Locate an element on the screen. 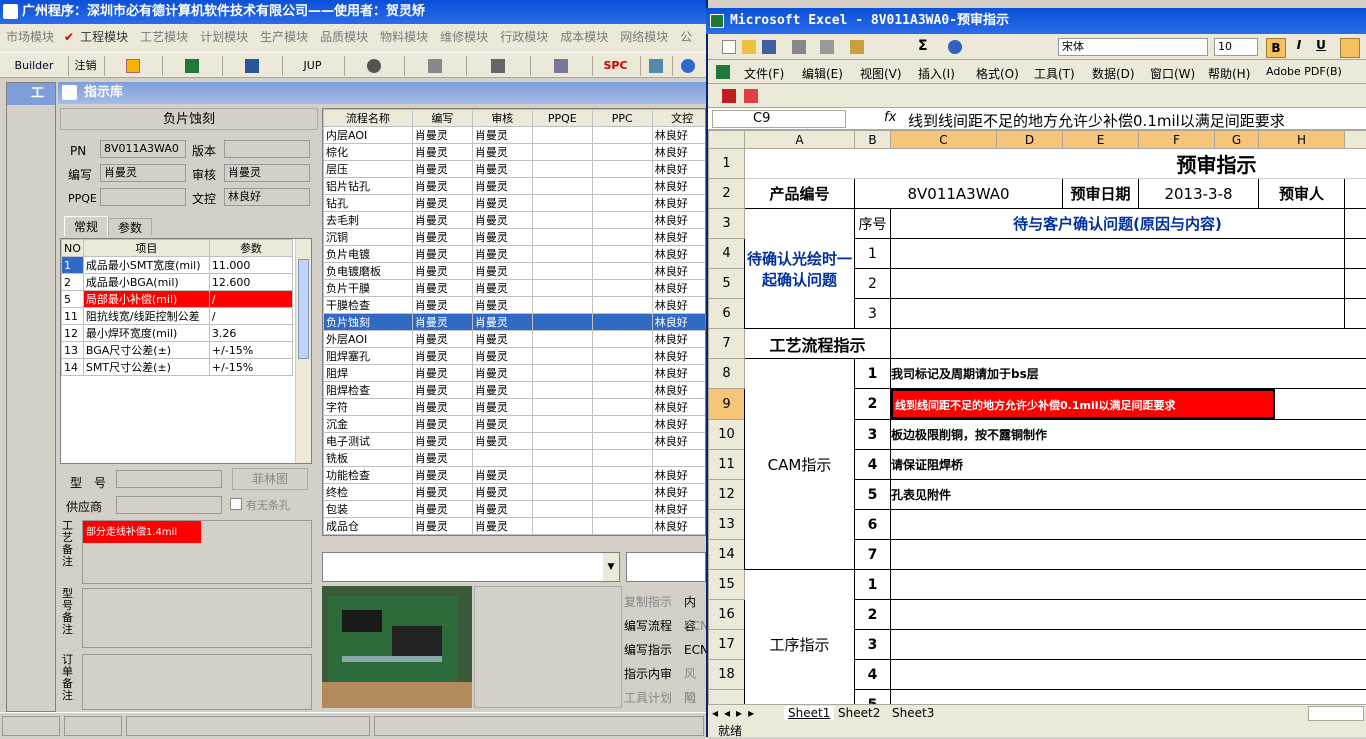  filter-dropdown: ▼ is located at coordinates (471, 567).